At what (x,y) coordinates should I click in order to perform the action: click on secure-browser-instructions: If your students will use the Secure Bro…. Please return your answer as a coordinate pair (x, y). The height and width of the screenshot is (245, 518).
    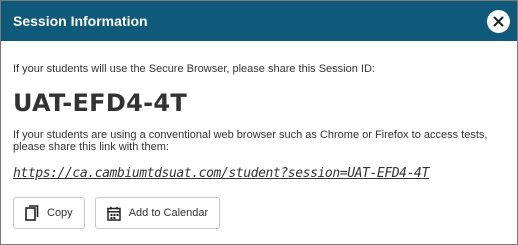
    Looking at the image, I should click on (194, 69).